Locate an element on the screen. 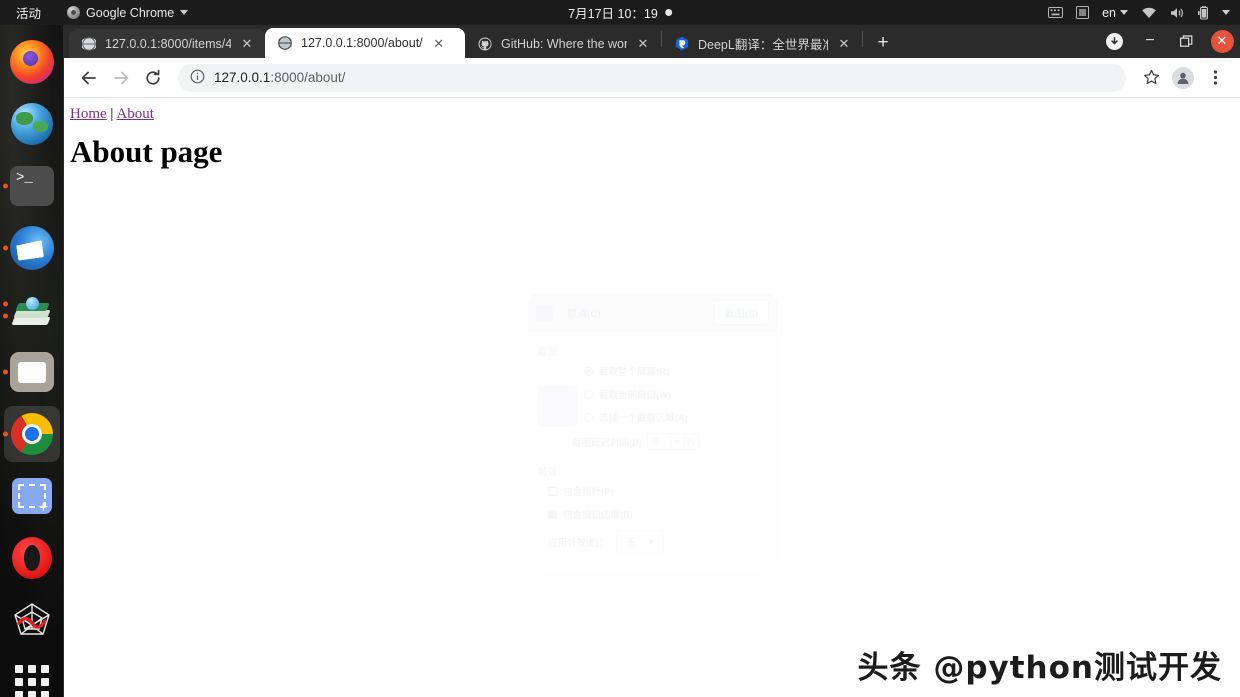  dock-item-show-applications is located at coordinates (32, 674).